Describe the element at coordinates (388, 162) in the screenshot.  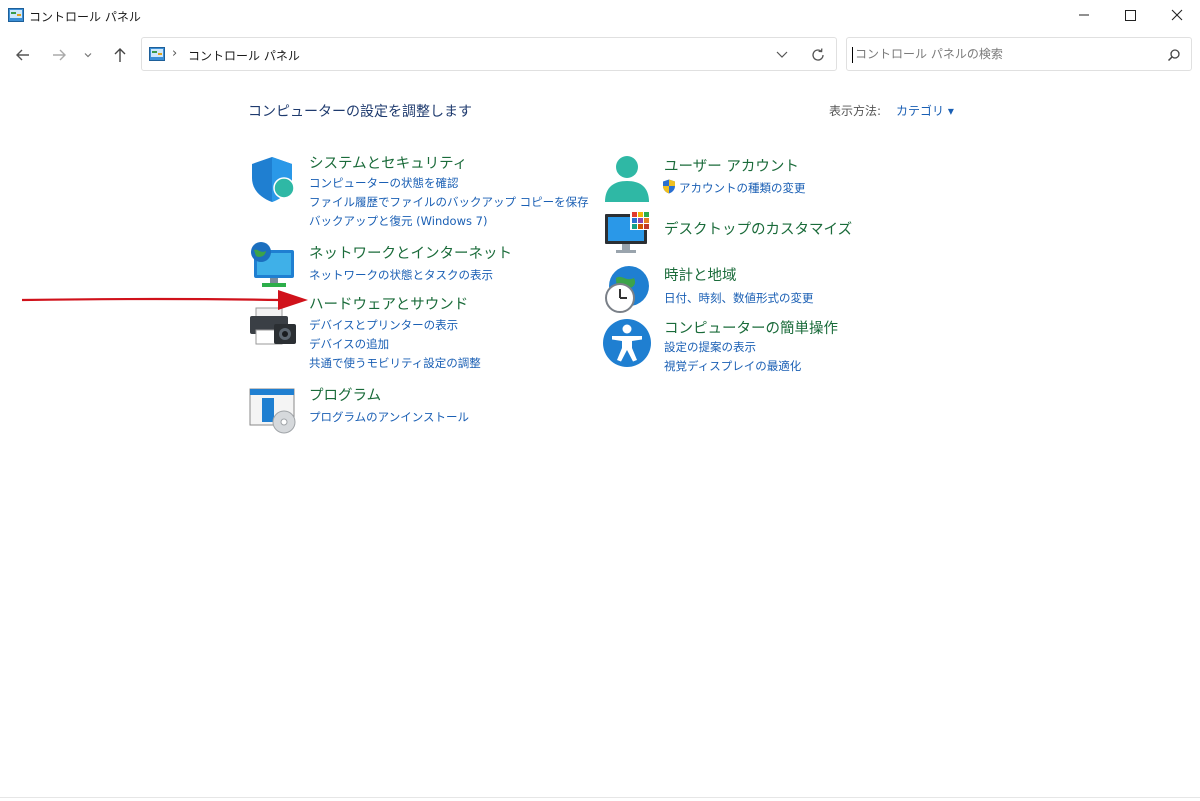
I see `category-system-security: システムとセキュリティ` at that location.